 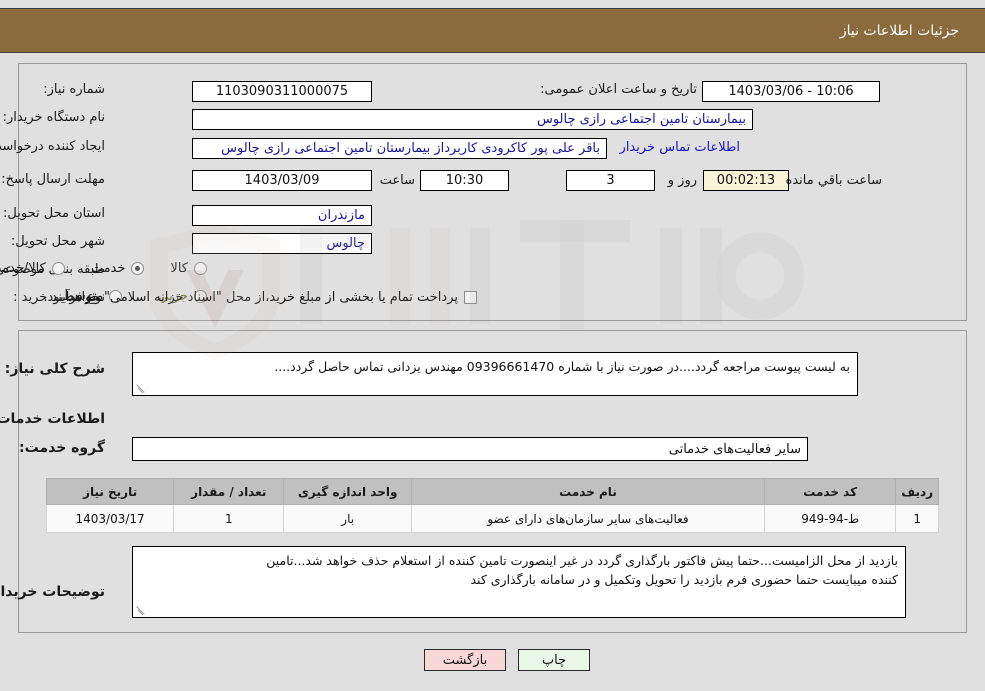 I want to click on col-header-unit: واحد اندازه گیری, so click(x=347, y=491).